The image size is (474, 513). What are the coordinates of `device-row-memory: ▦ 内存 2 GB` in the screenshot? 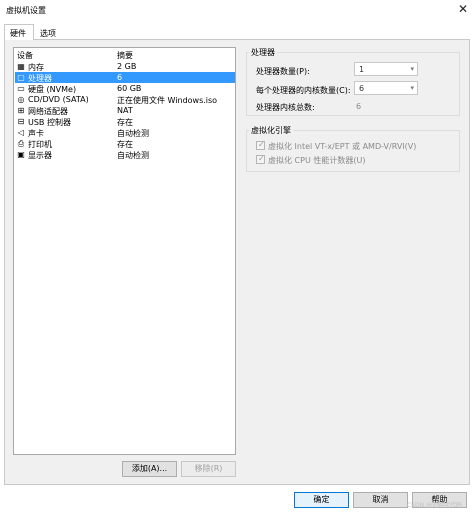 It's located at (125, 66).